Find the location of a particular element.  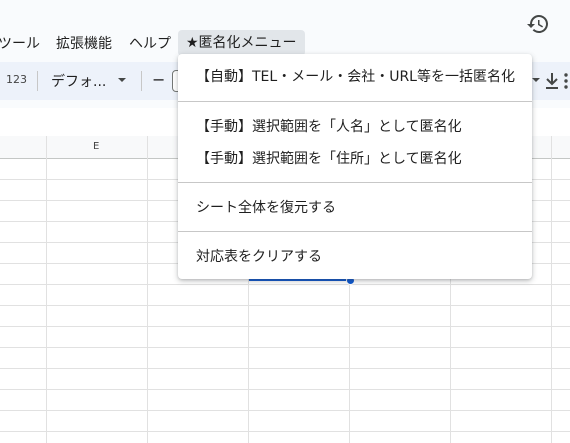

menu-item-auto-anonymize: 【自動】TEL・メール・会社・URL等を一括匿名化 is located at coordinates (355, 75).